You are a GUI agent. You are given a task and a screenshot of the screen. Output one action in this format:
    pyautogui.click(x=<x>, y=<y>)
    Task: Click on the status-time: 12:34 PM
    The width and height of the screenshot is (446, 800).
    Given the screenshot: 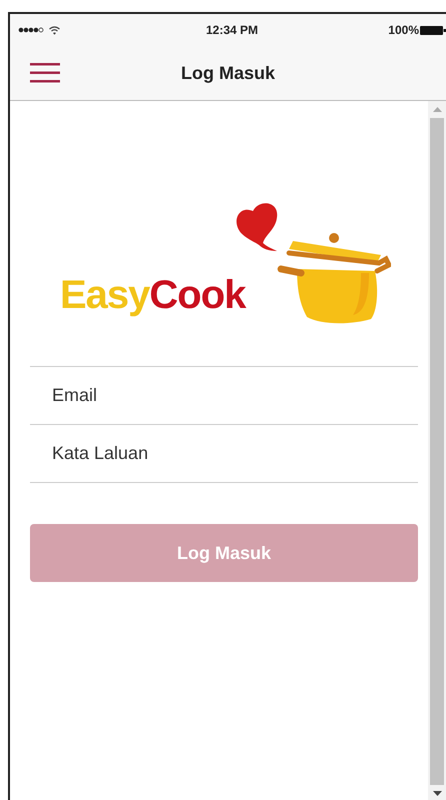 What is the action you would take?
    pyautogui.click(x=232, y=30)
    